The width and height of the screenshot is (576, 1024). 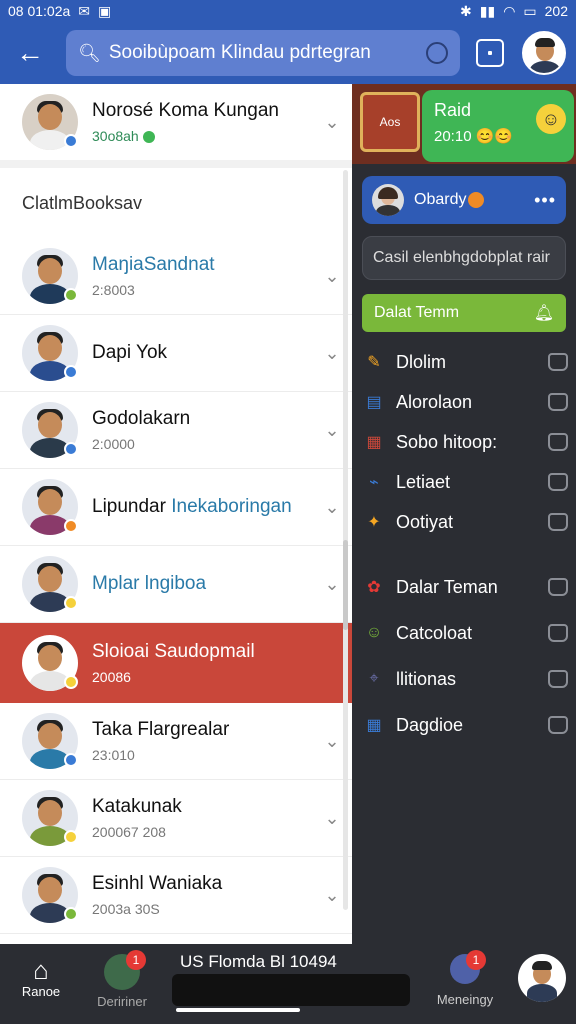 What do you see at coordinates (122, 1001) in the screenshot?
I see `nav-d-label: Deririner` at bounding box center [122, 1001].